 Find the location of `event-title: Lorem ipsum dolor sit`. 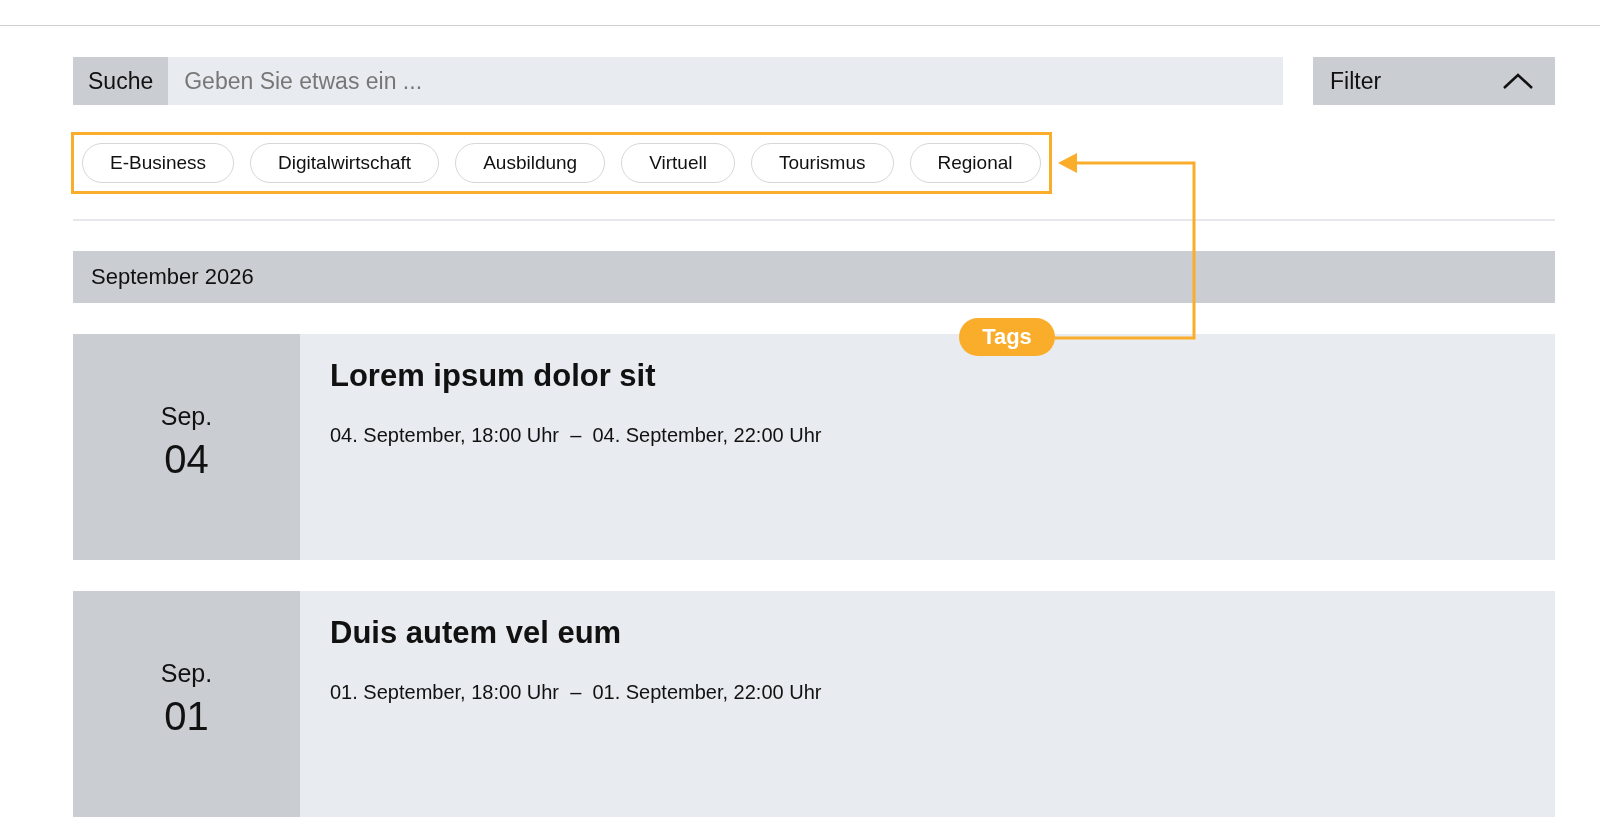

event-title: Lorem ipsum dolor sit is located at coordinates (493, 376).